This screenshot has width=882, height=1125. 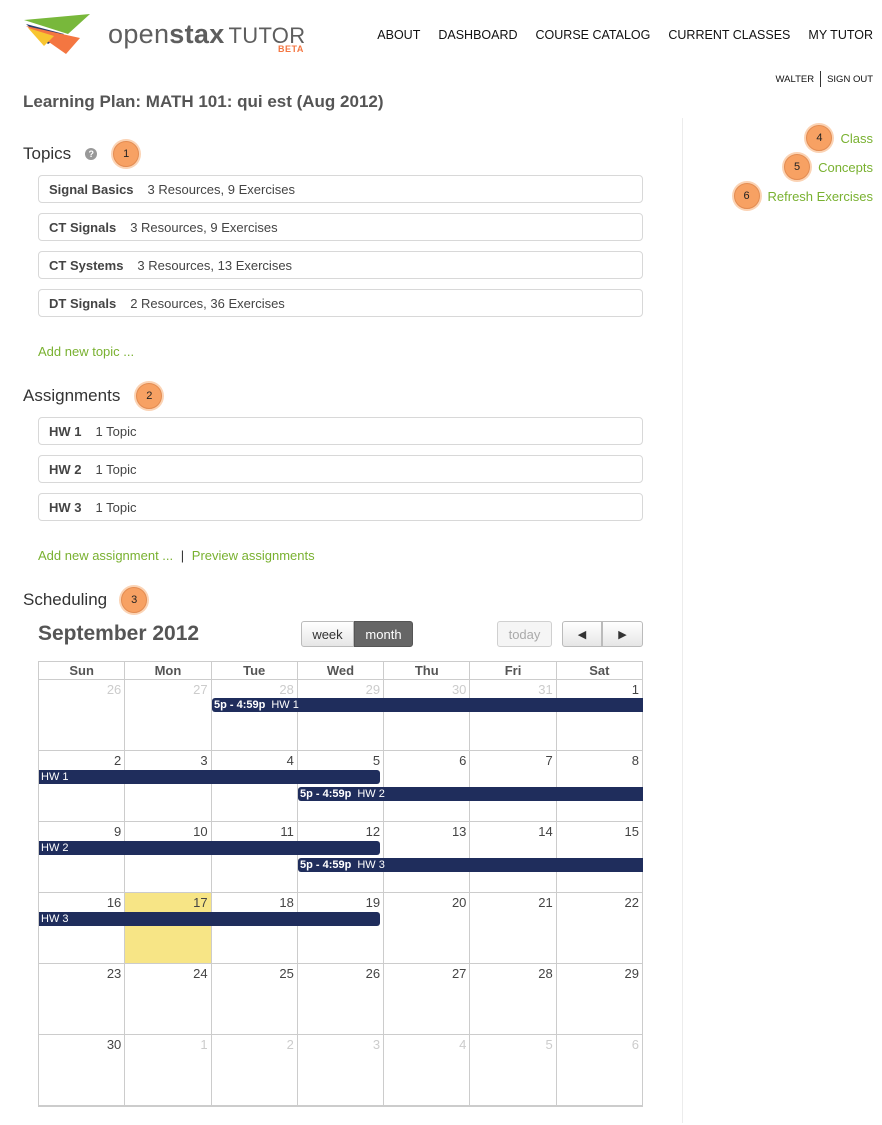 What do you see at coordinates (255, 999) in the screenshot?
I see `calendar-day: 25` at bounding box center [255, 999].